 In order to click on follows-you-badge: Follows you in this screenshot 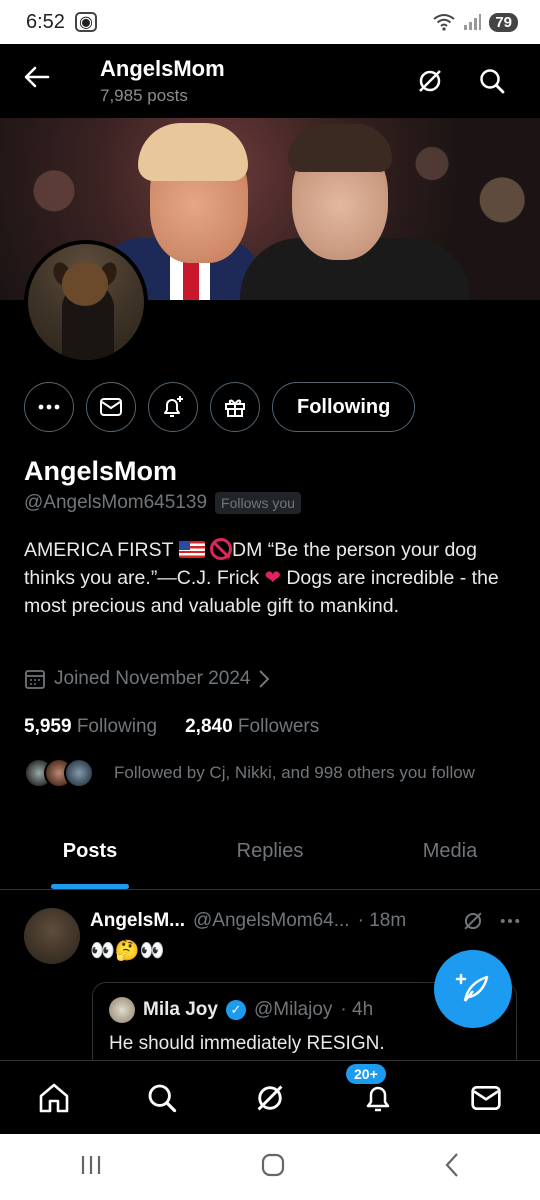, I will do `click(258, 503)`.